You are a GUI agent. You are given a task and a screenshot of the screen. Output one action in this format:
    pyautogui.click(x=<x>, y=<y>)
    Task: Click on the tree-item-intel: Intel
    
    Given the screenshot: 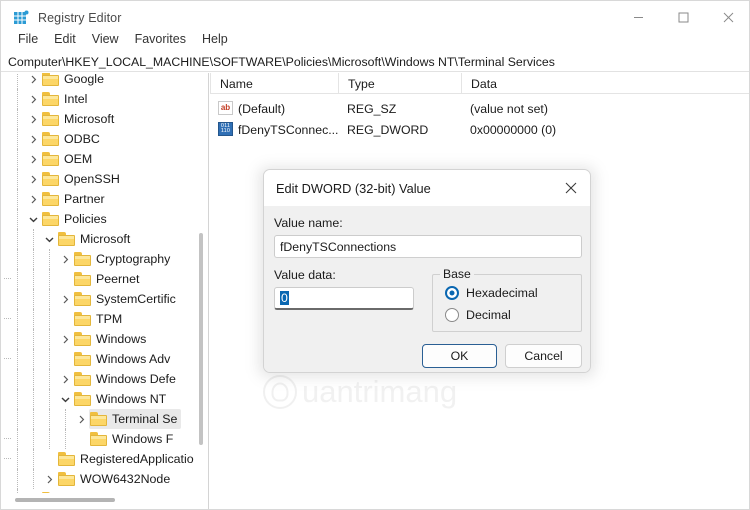 What is the action you would take?
    pyautogui.click(x=100, y=99)
    